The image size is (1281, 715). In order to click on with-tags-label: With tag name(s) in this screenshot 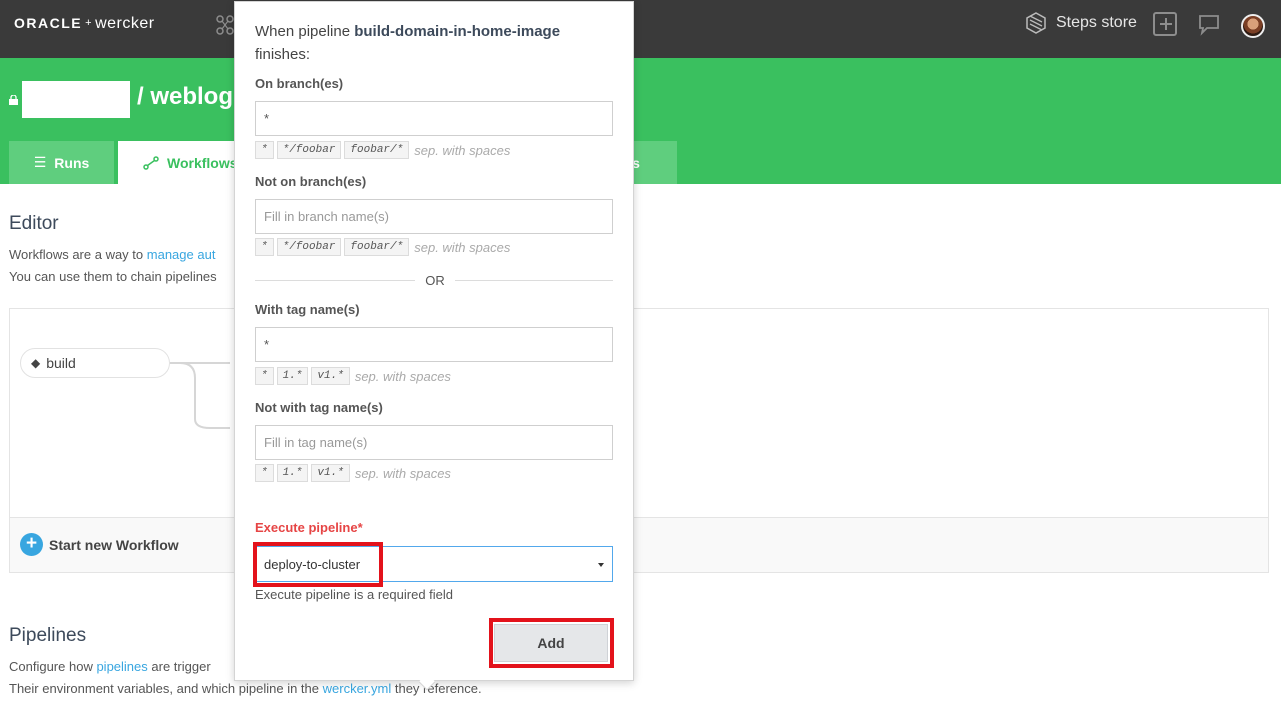, I will do `click(307, 309)`.